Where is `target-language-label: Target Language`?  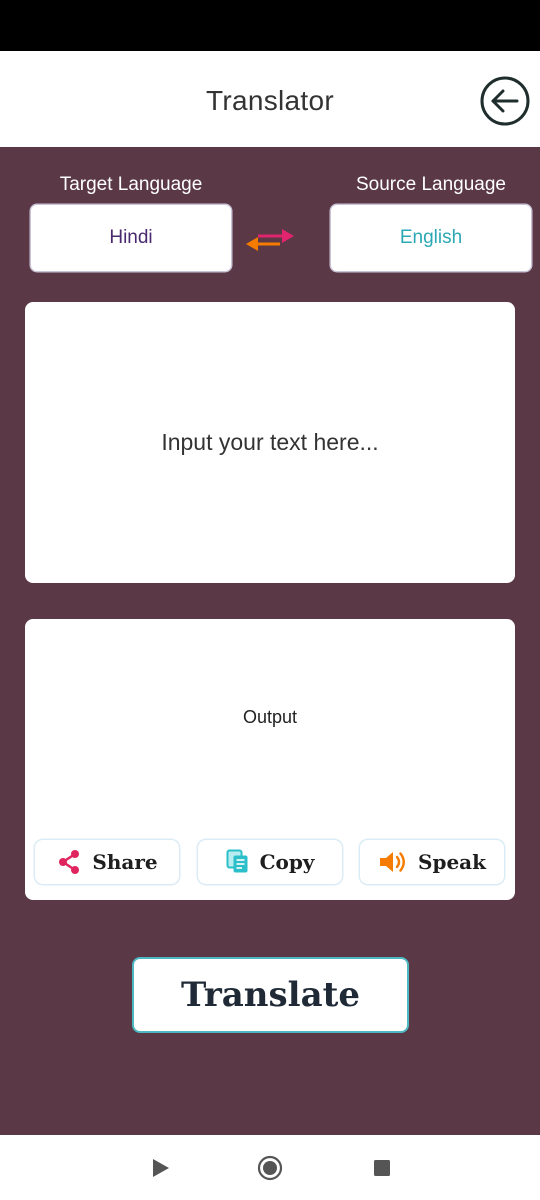 target-language-label: Target Language is located at coordinates (131, 184).